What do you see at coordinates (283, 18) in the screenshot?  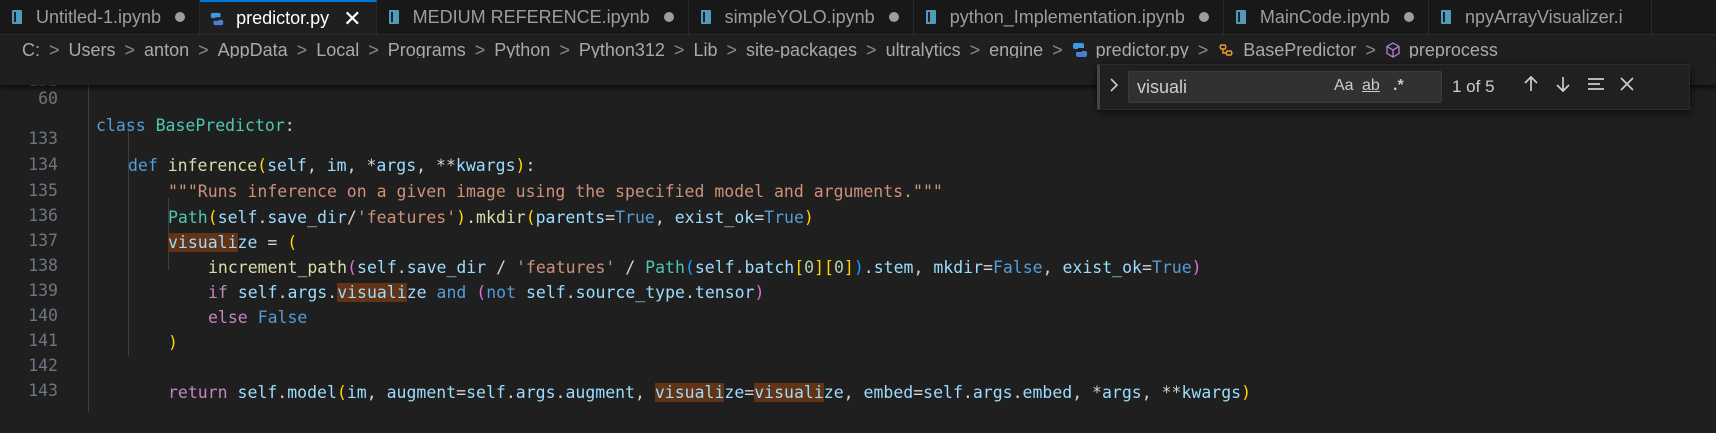 I see `tab-label: predictor.py` at bounding box center [283, 18].